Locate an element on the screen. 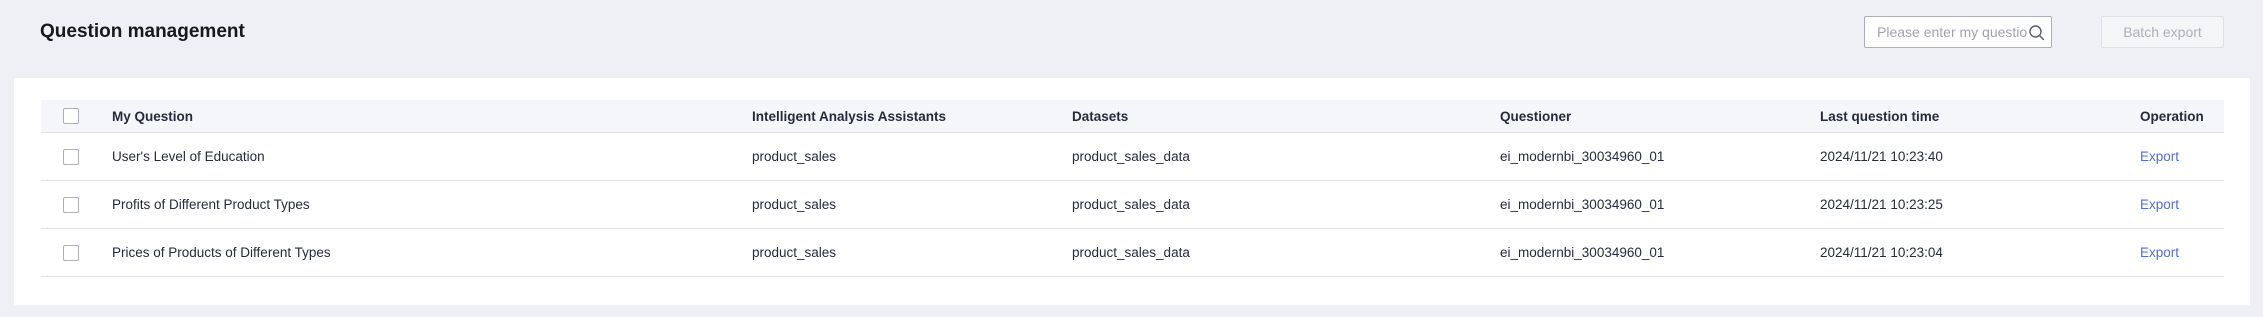 This screenshot has width=2263, height=317. search-icon is located at coordinates (2036, 32).